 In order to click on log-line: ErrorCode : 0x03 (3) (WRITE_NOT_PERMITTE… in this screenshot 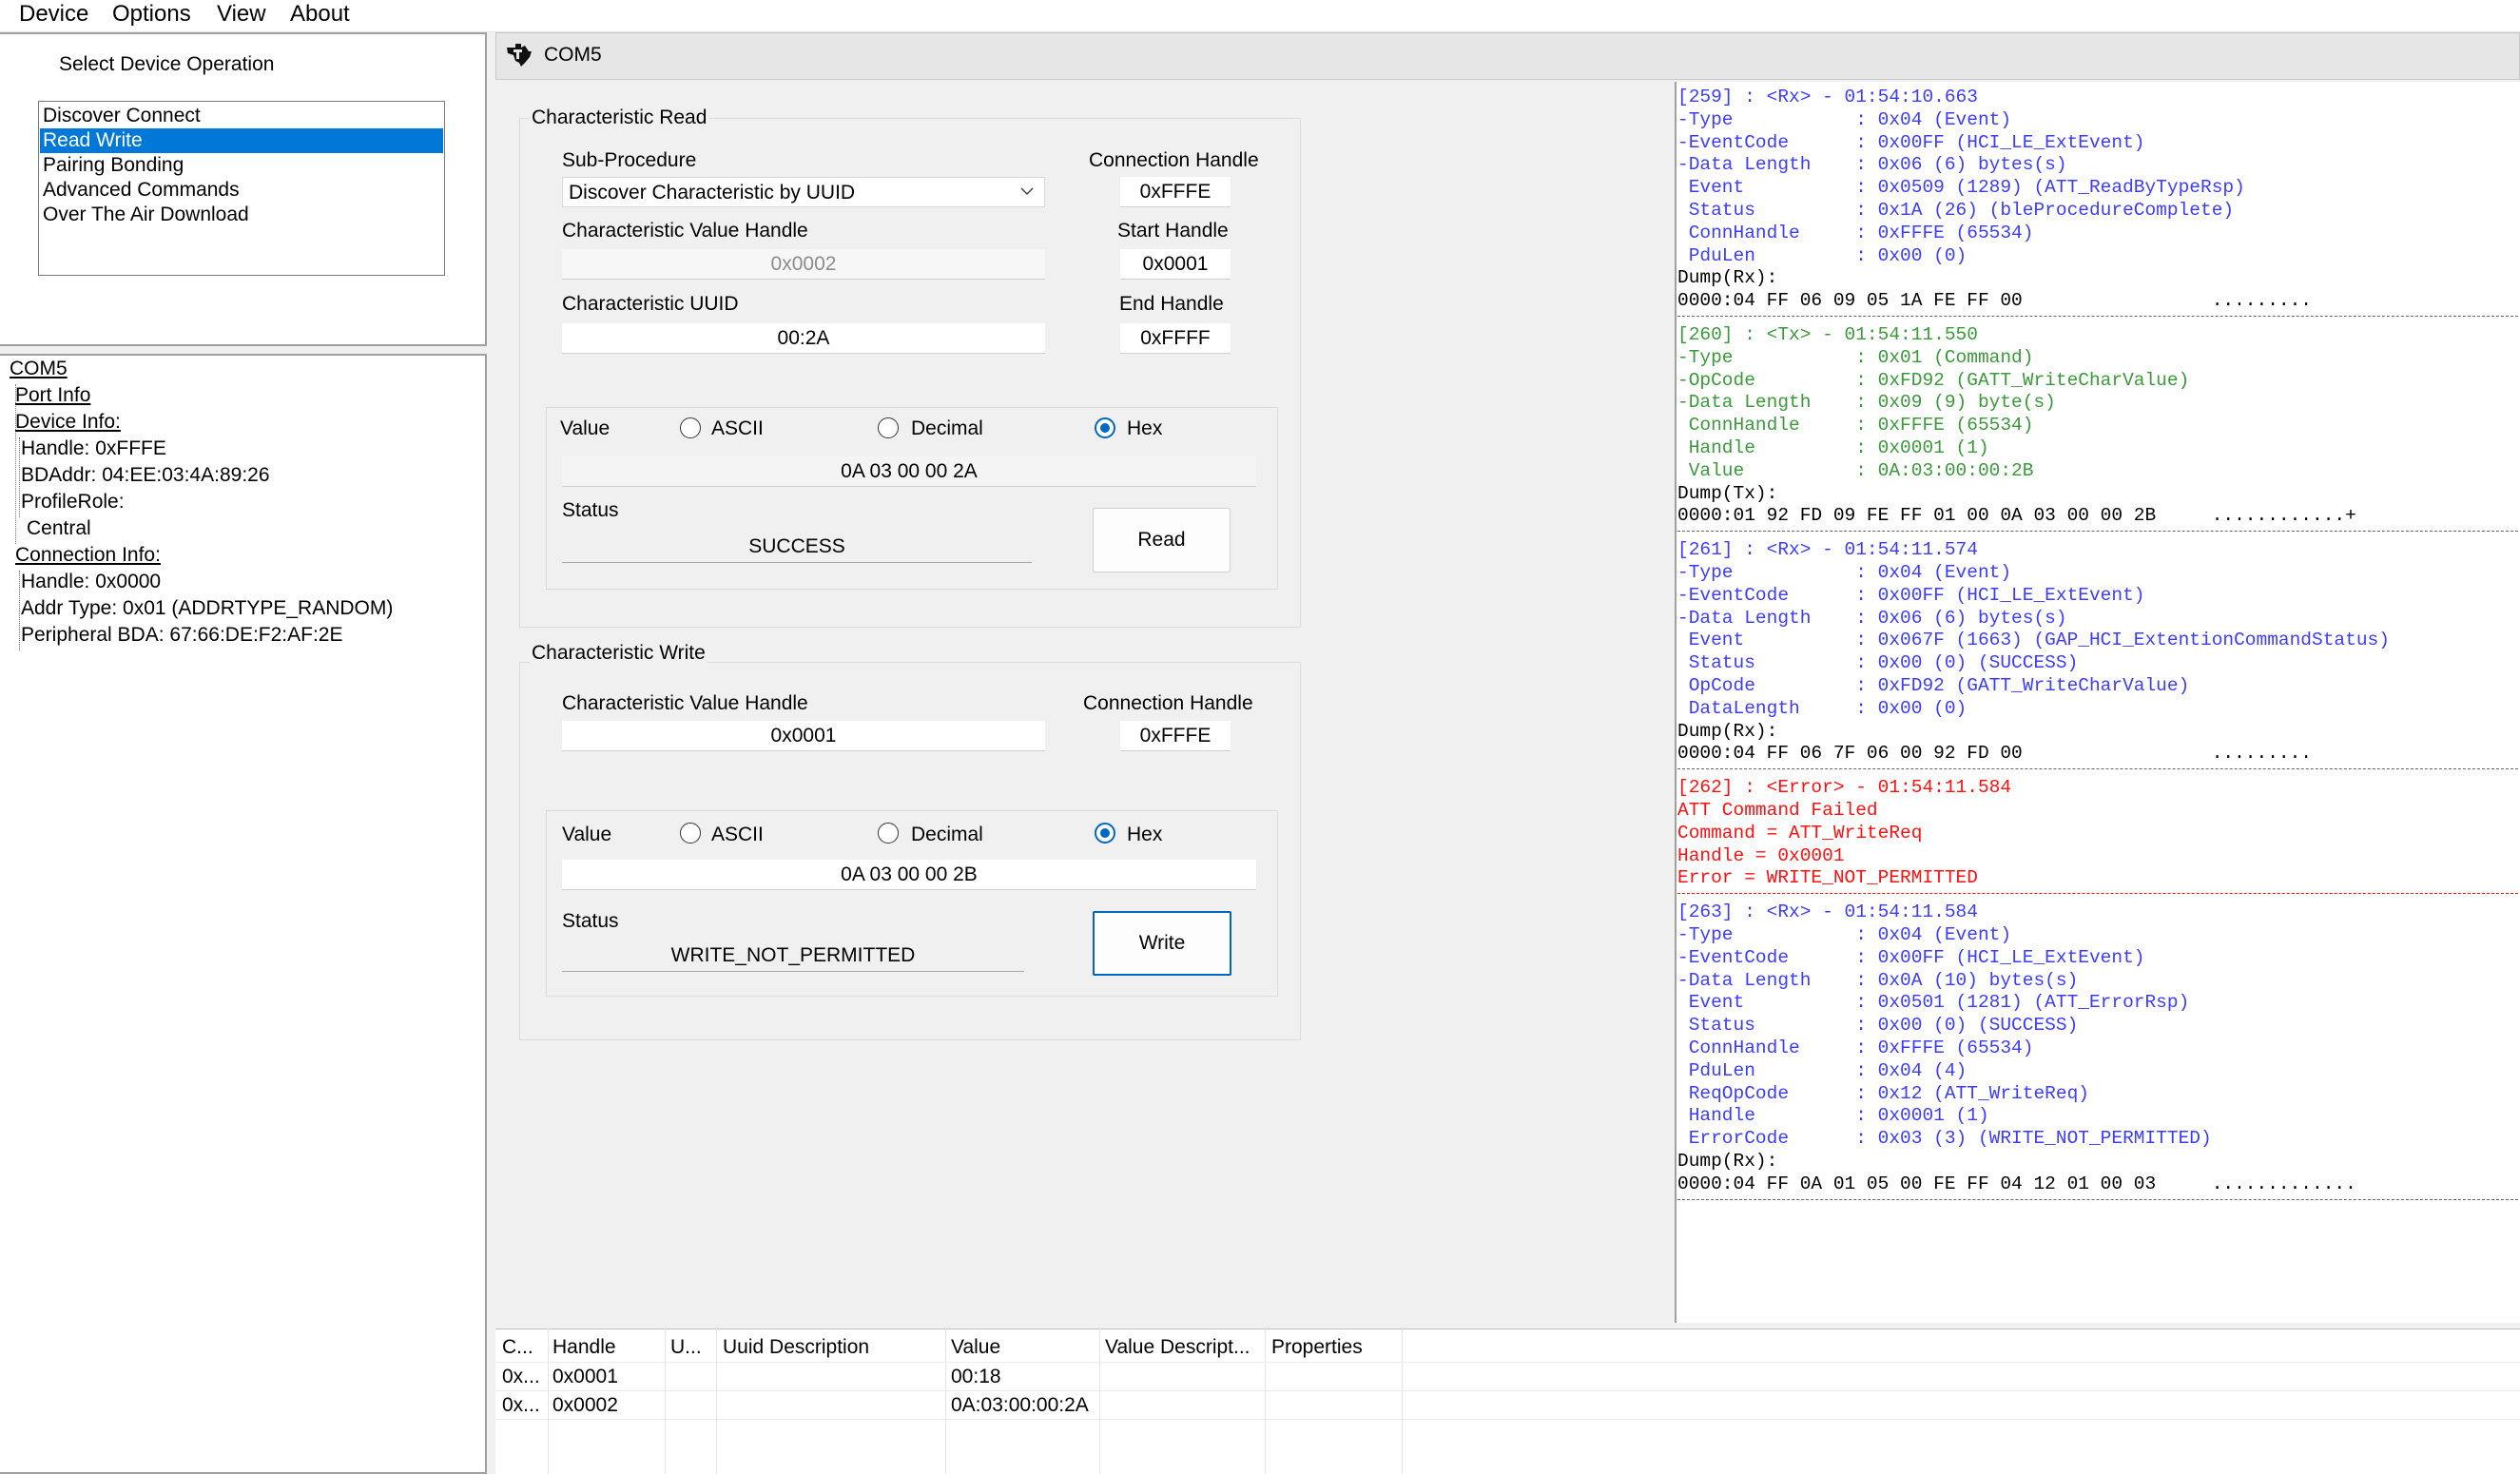, I will do `click(1944, 1139)`.